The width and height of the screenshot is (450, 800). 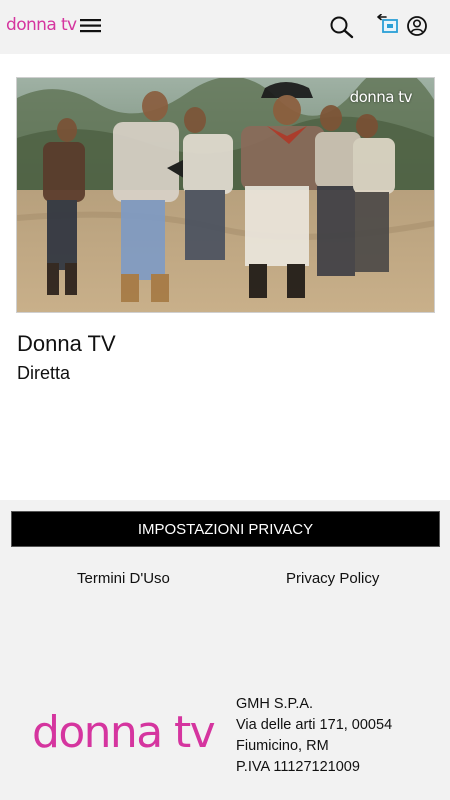 What do you see at coordinates (44, 373) in the screenshot?
I see `live-label: Diretta` at bounding box center [44, 373].